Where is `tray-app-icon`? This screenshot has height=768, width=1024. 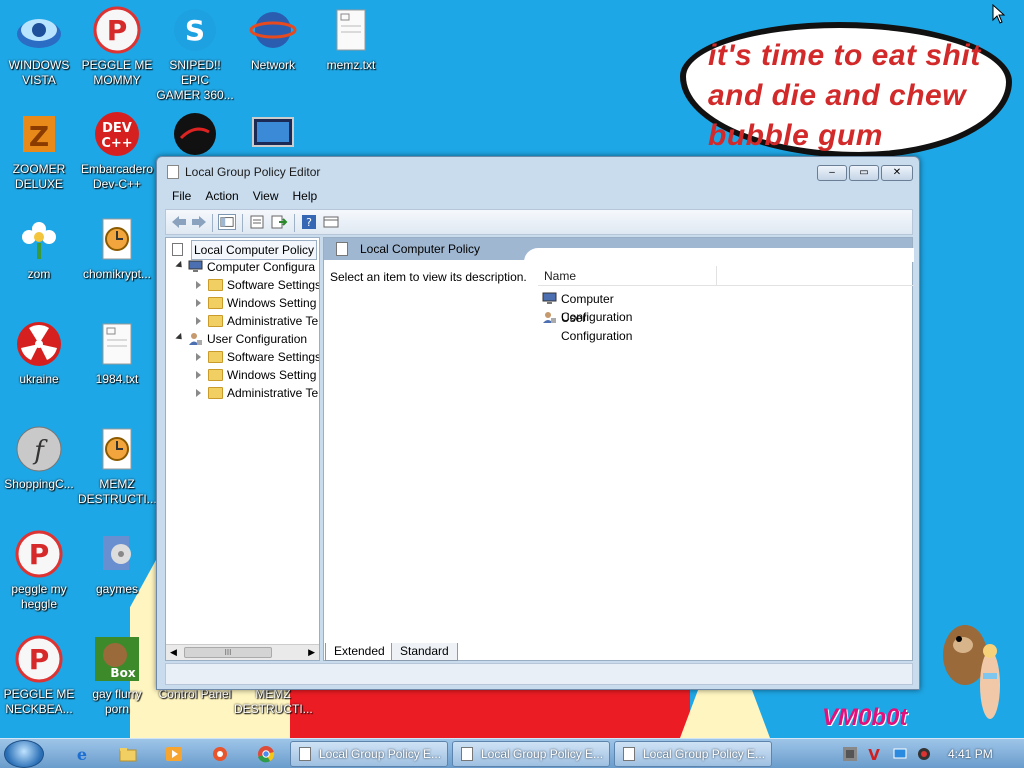
tray-app-icon is located at coordinates (850, 754).